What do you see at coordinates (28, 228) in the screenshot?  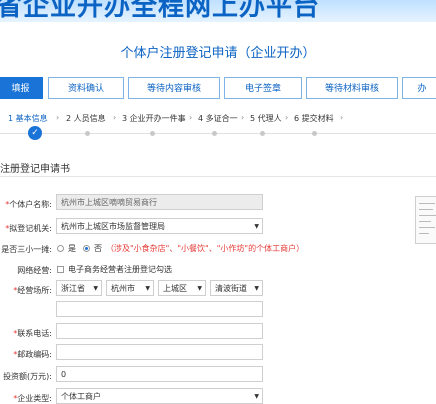 I see `authority-label: *拟登记机关:` at bounding box center [28, 228].